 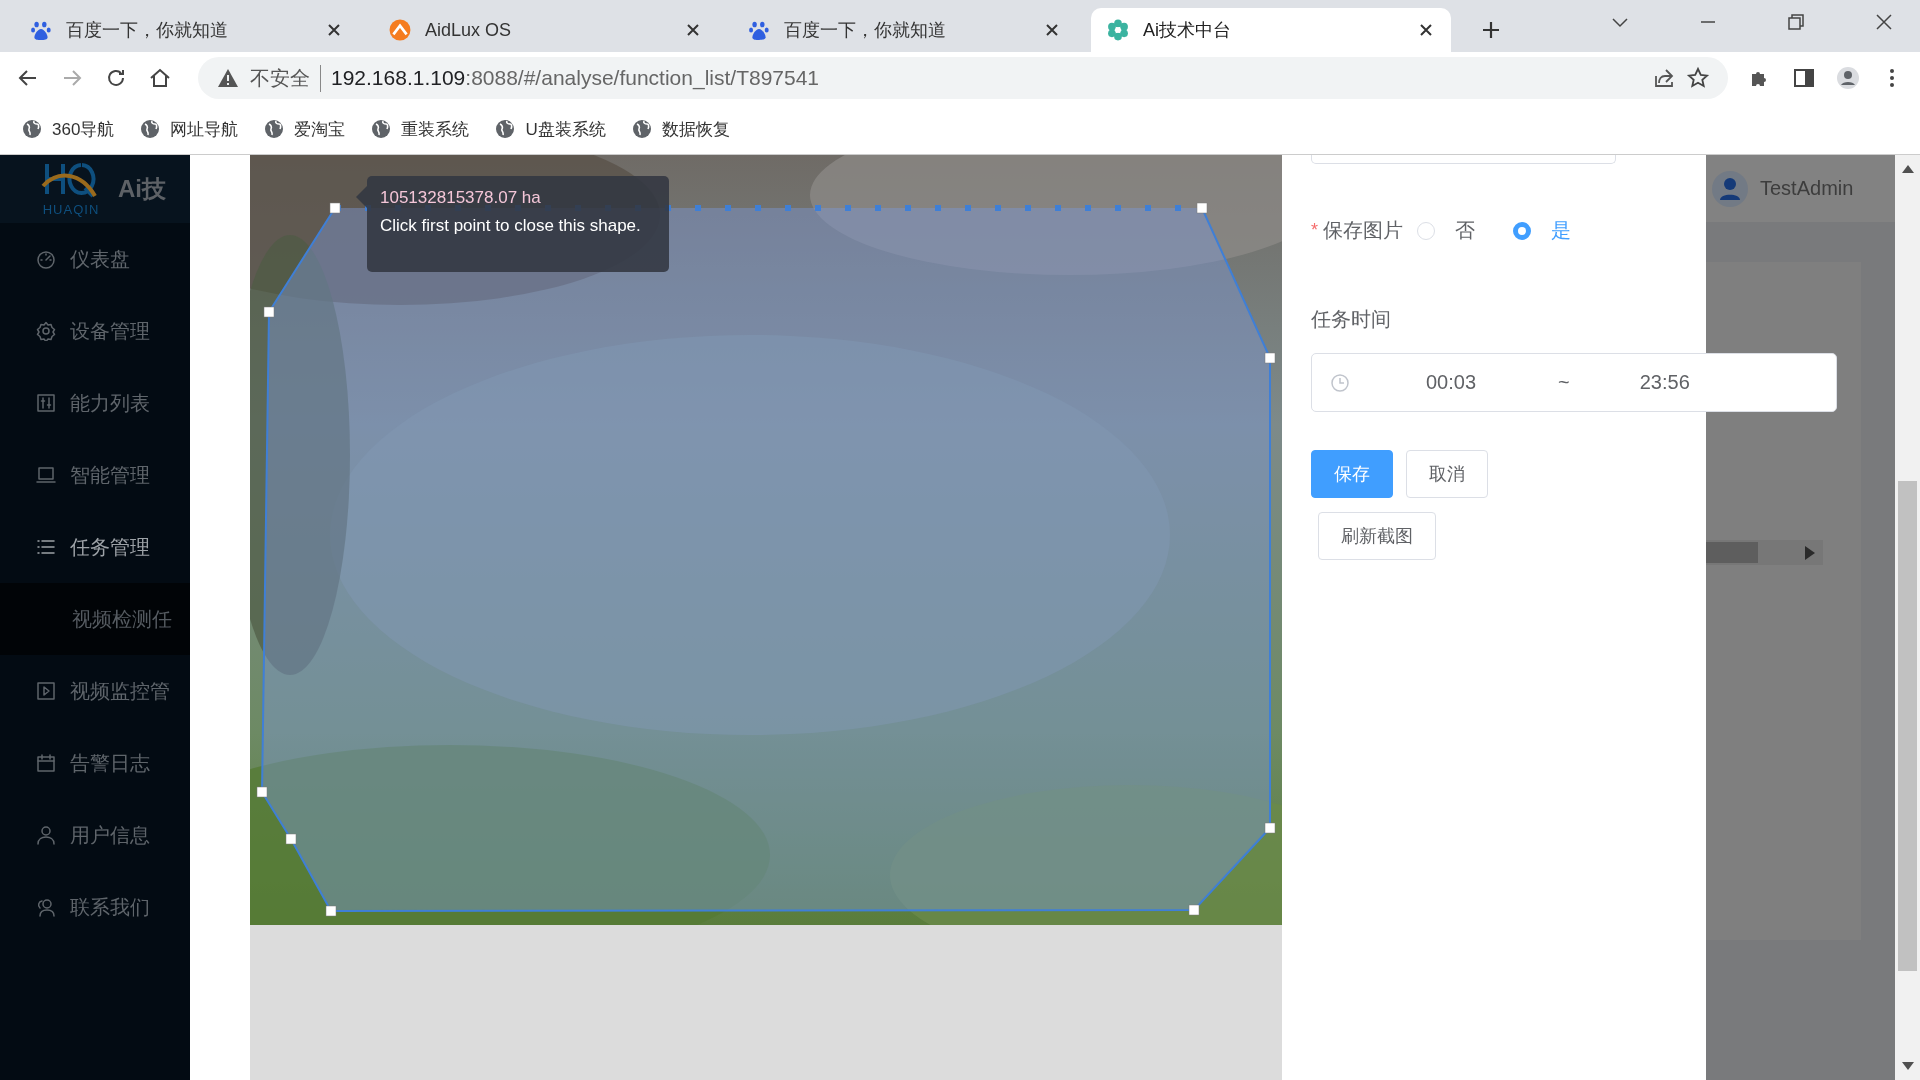 I want to click on security-label: 不安全, so click(x=285, y=78).